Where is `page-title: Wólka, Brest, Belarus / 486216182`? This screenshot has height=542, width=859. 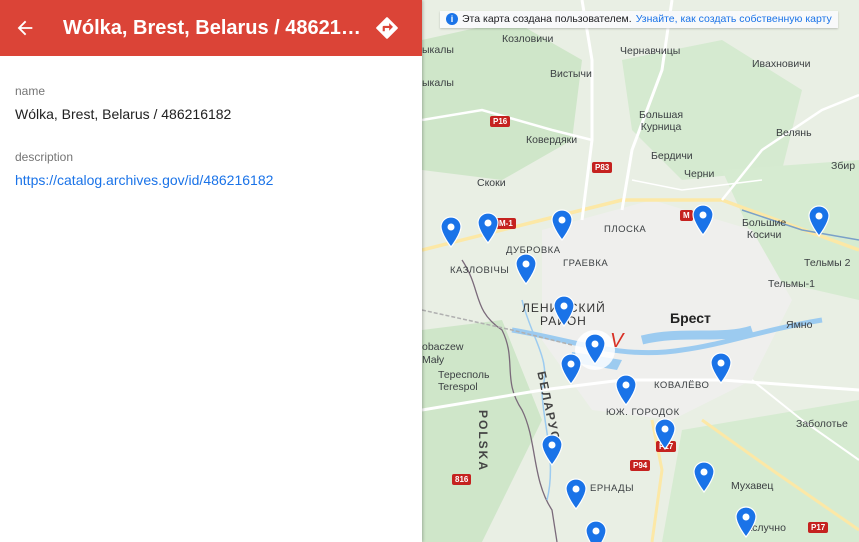
page-title: Wólka, Brest, Belarus / 486216182 is located at coordinates (212, 27).